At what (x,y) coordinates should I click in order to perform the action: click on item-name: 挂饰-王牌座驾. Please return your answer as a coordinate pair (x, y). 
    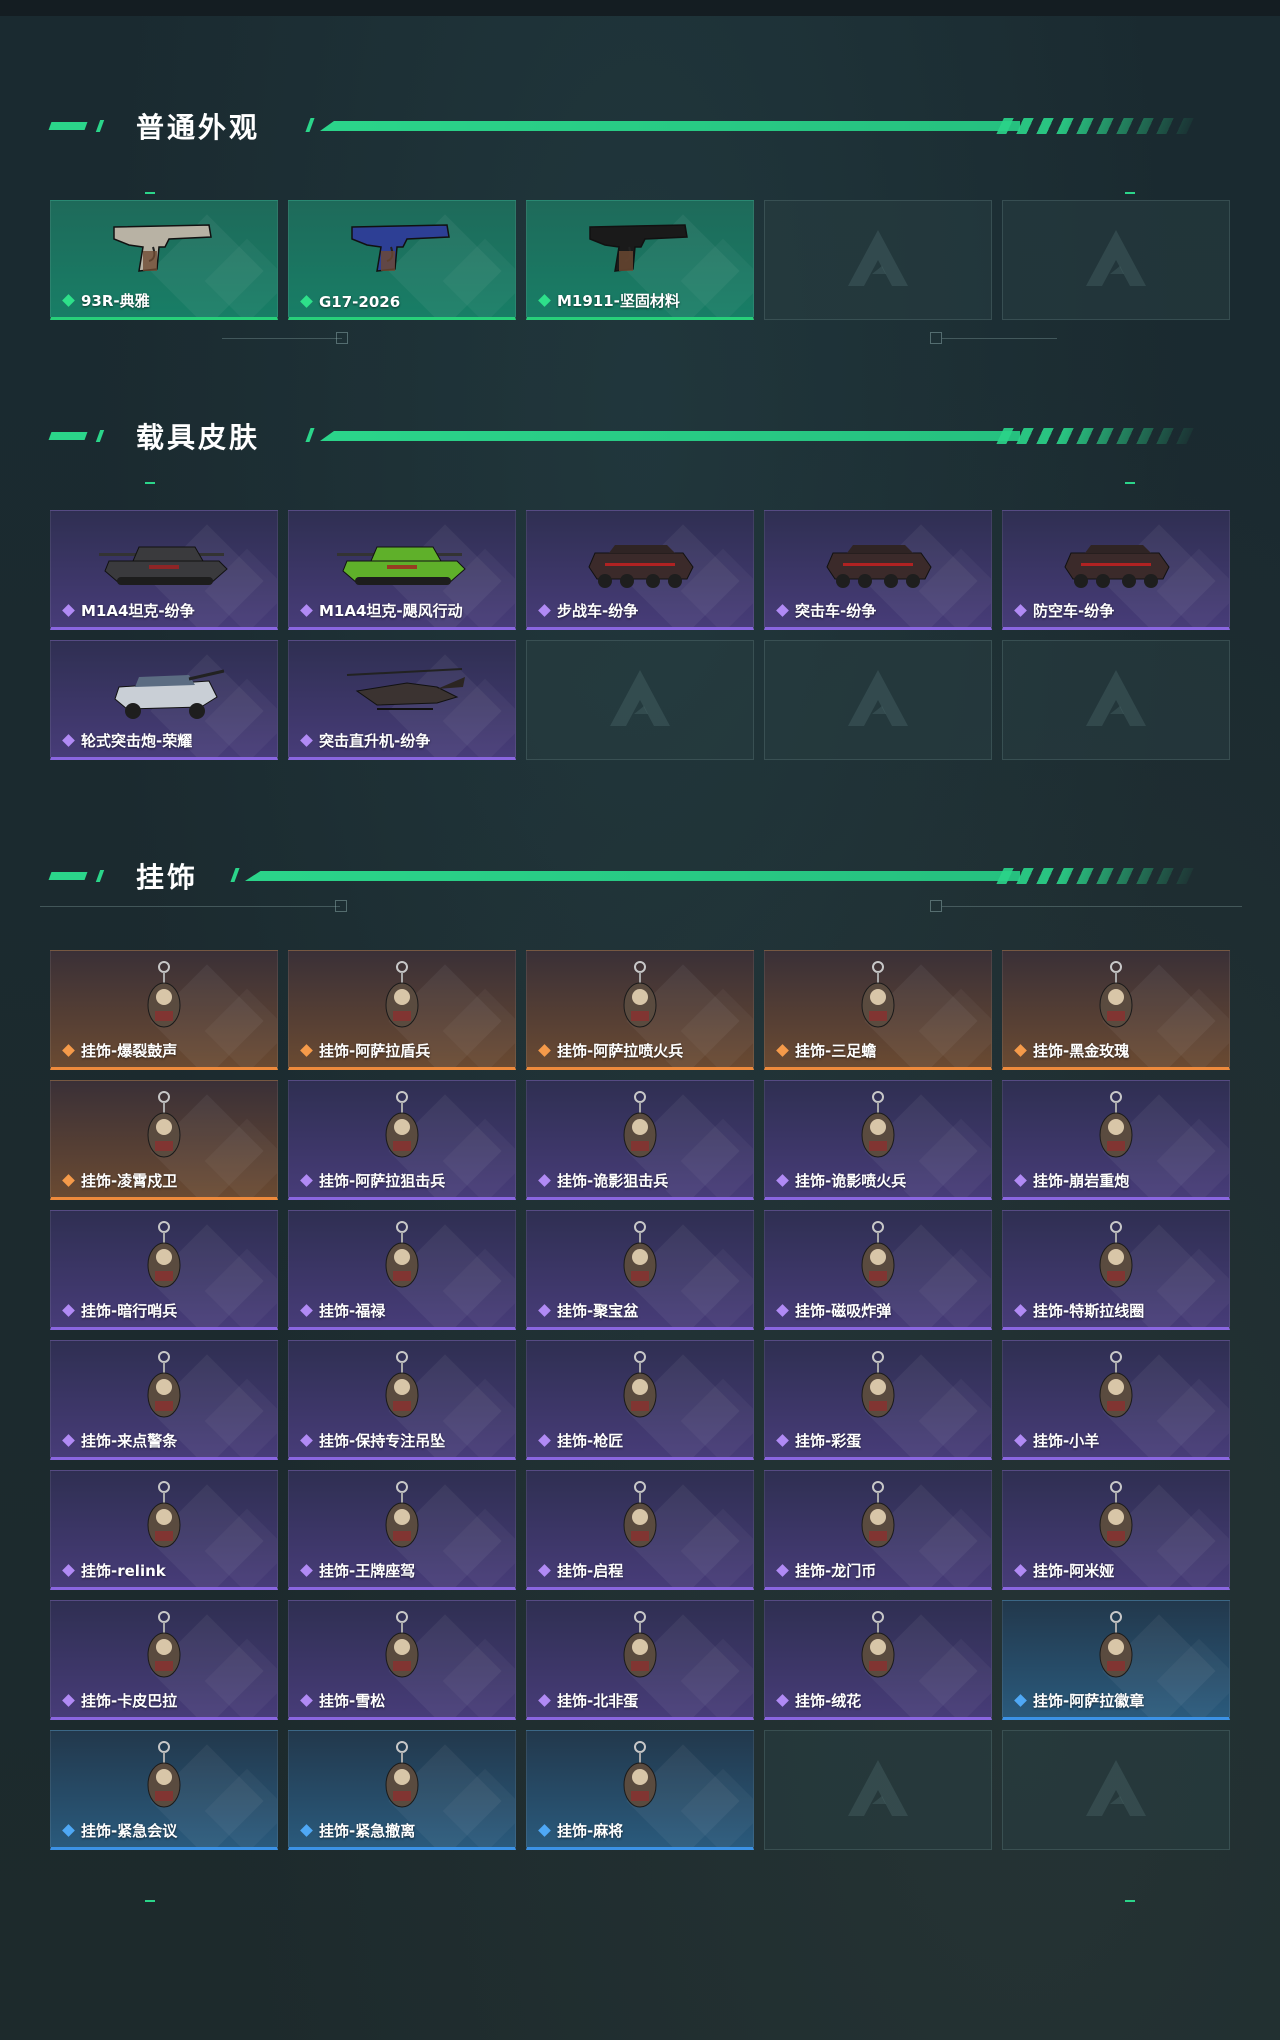
    Looking at the image, I should click on (367, 1571).